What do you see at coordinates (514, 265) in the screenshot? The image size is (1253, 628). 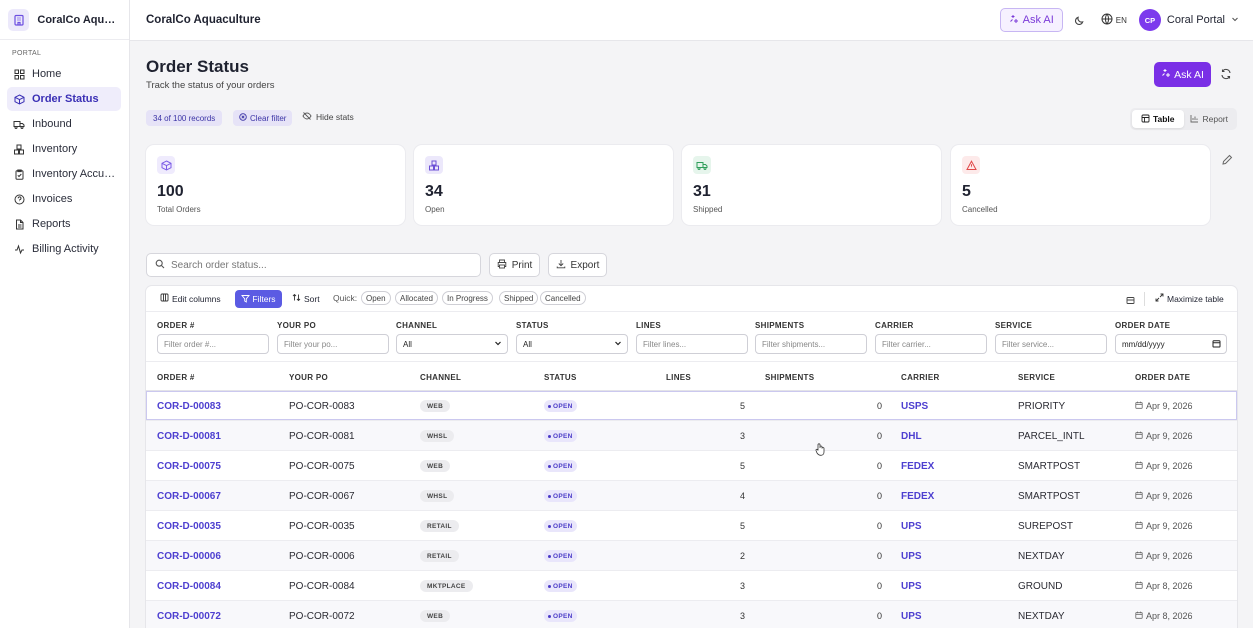 I see `print-button: Print` at bounding box center [514, 265].